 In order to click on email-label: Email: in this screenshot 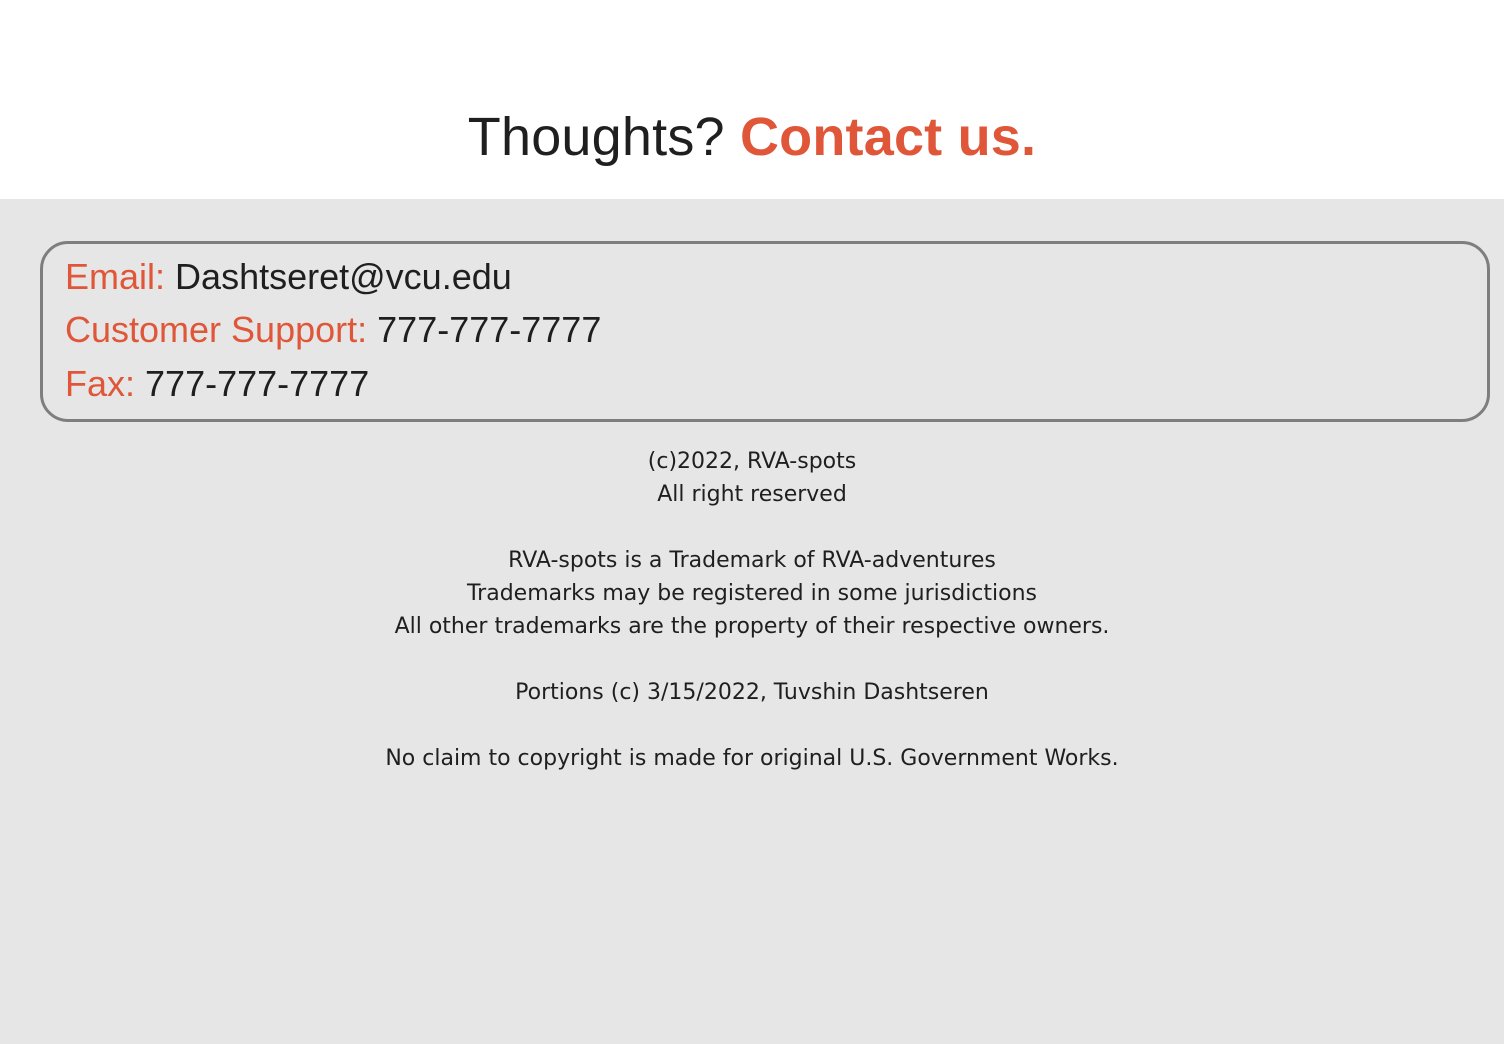, I will do `click(115, 276)`.